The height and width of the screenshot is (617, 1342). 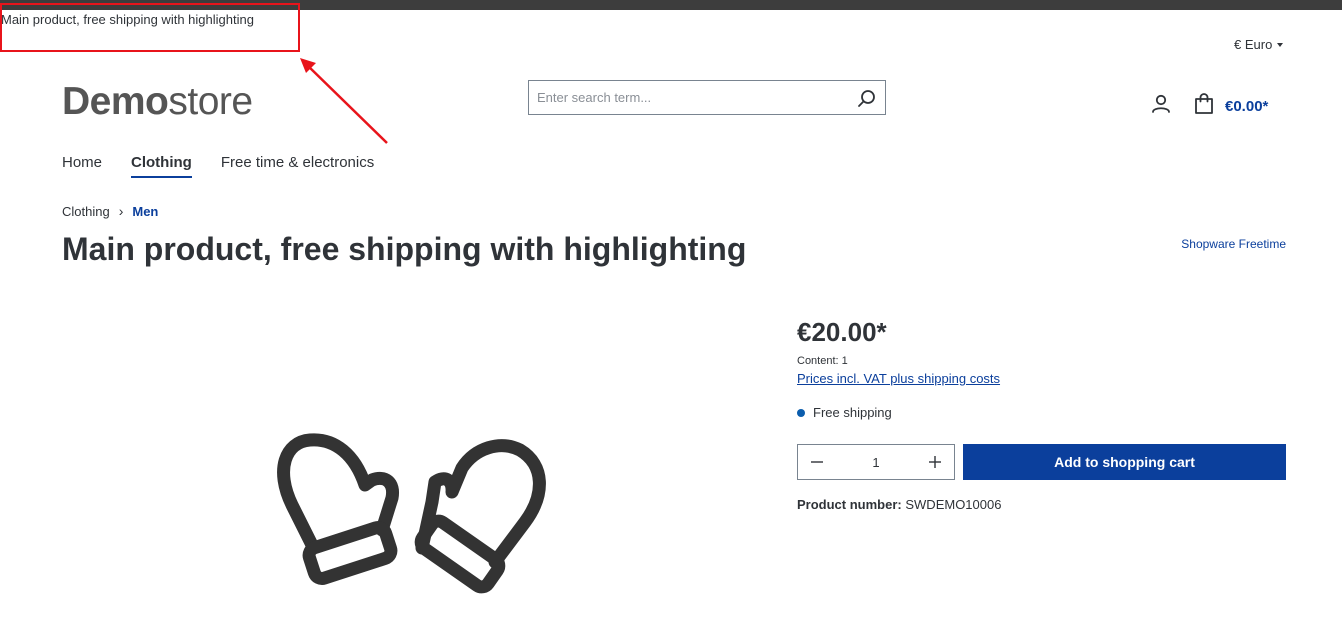 What do you see at coordinates (1161, 104) in the screenshot?
I see `user-icon` at bounding box center [1161, 104].